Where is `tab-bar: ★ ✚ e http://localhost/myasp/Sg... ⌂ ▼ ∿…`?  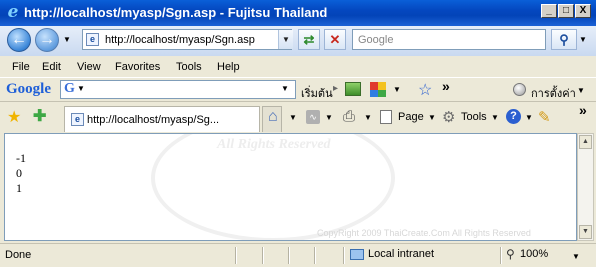 tab-bar: ★ ✚ e http://localhost/myasp/Sg... ⌂ ▼ ∿… is located at coordinates (298, 117).